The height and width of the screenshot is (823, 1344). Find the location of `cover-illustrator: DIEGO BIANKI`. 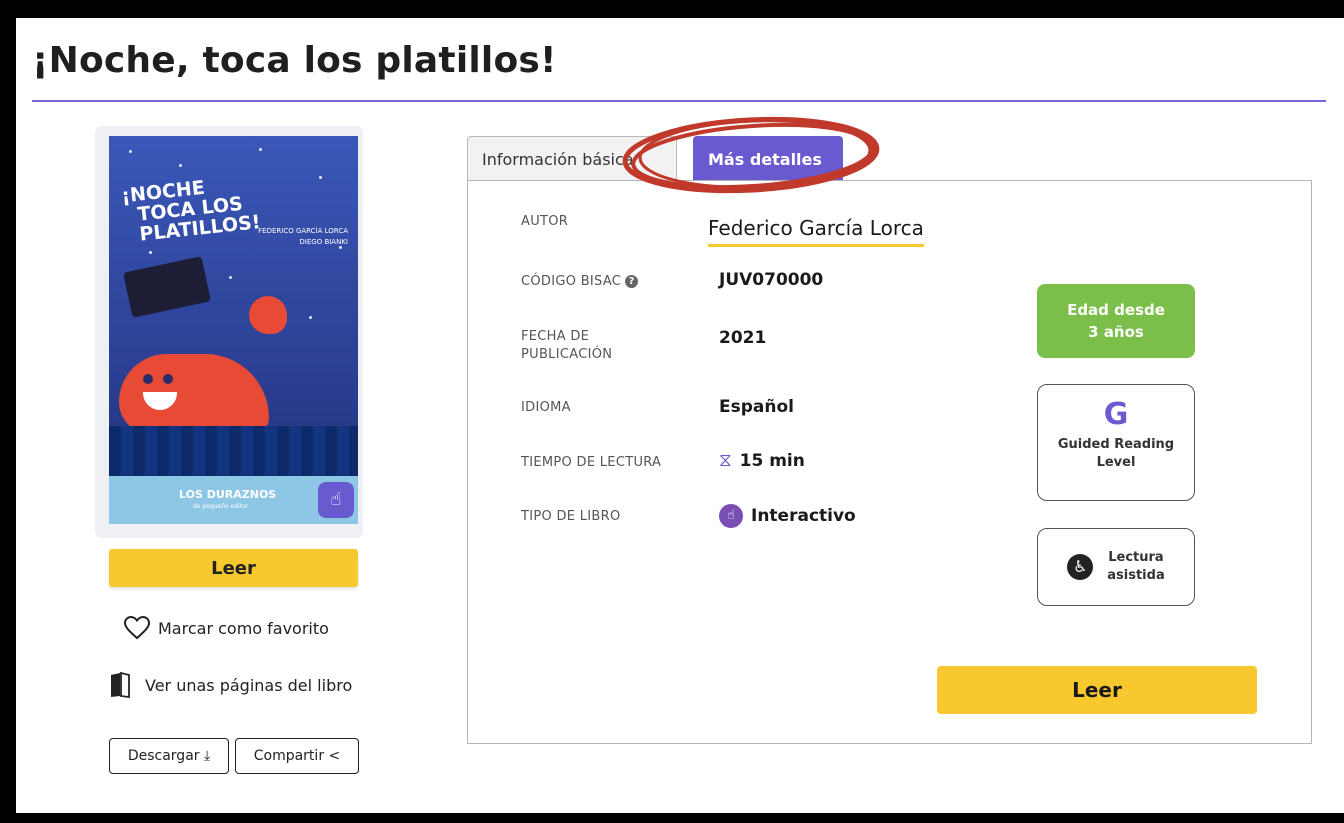

cover-illustrator: DIEGO BIANKI is located at coordinates (323, 242).